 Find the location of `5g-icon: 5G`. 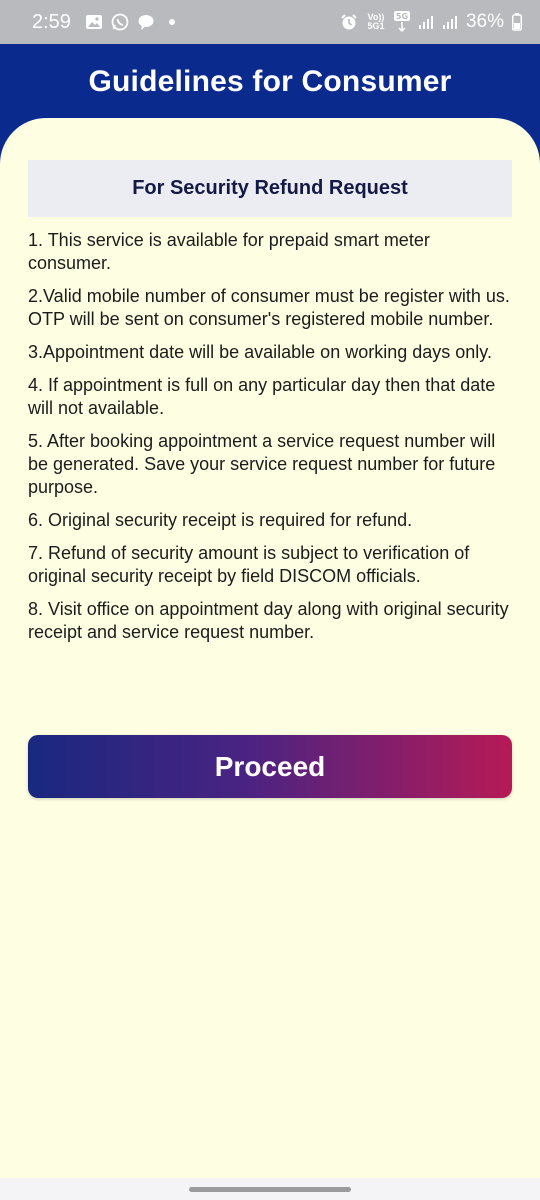

5g-icon: 5G is located at coordinates (401, 22).